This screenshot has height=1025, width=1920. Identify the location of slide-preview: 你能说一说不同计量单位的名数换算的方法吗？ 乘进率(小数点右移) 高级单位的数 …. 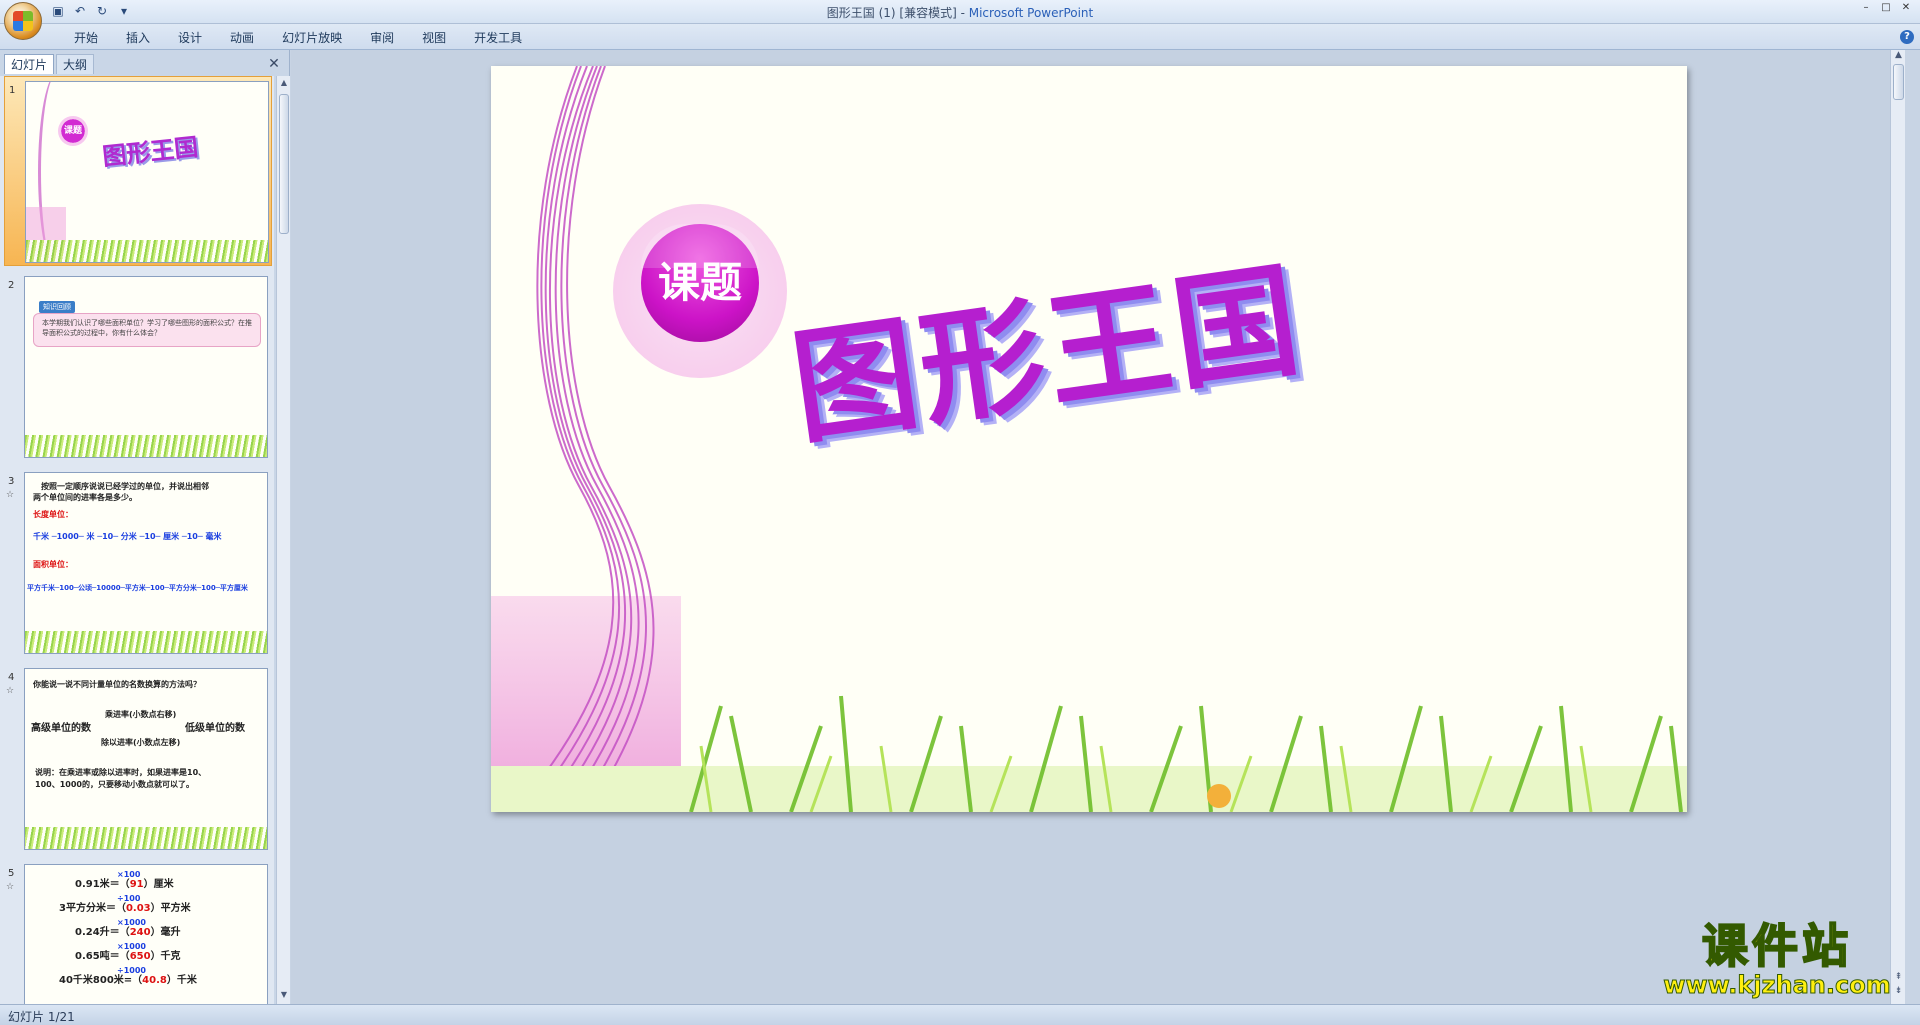
(146, 759).